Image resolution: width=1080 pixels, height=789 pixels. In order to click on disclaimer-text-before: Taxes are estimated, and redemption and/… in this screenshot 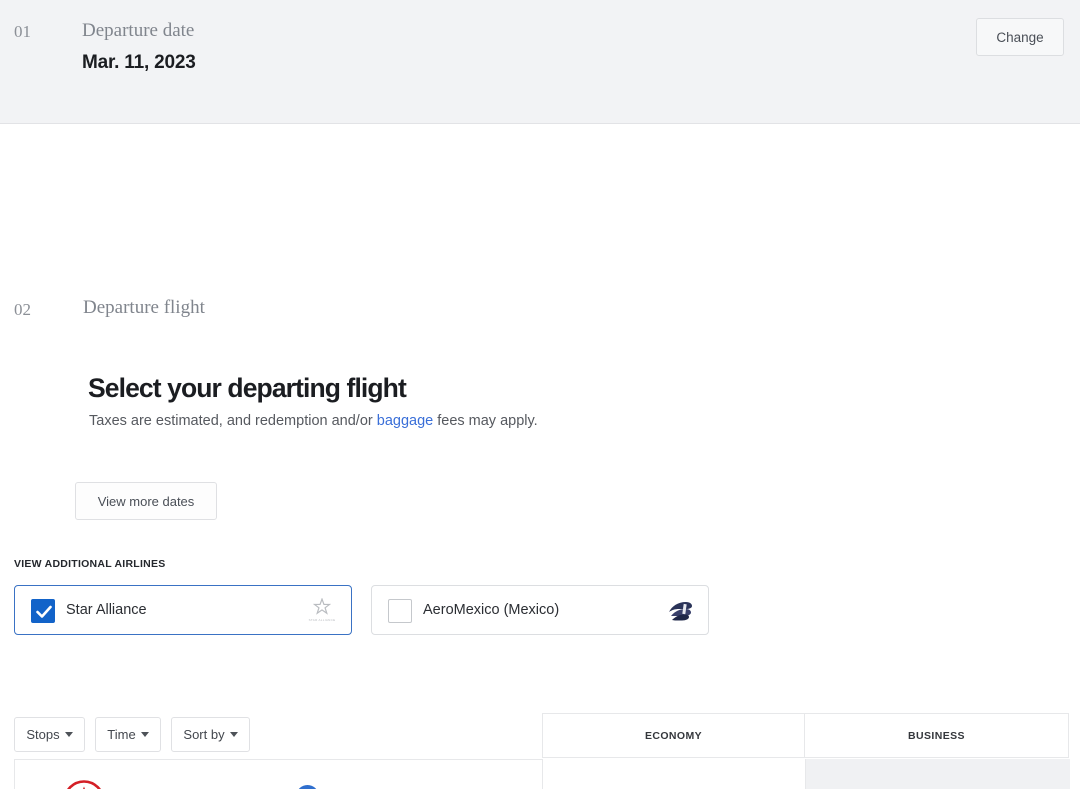, I will do `click(233, 421)`.